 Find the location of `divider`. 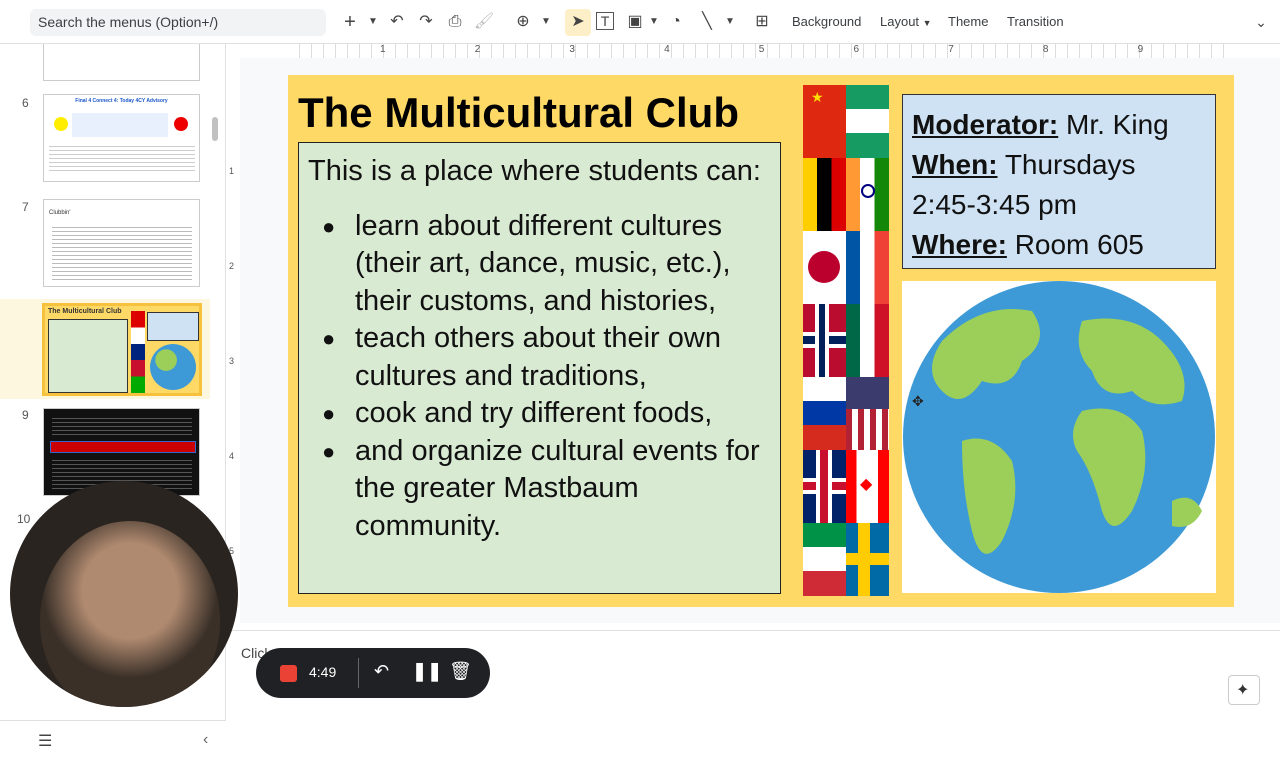

divider is located at coordinates (358, 673).